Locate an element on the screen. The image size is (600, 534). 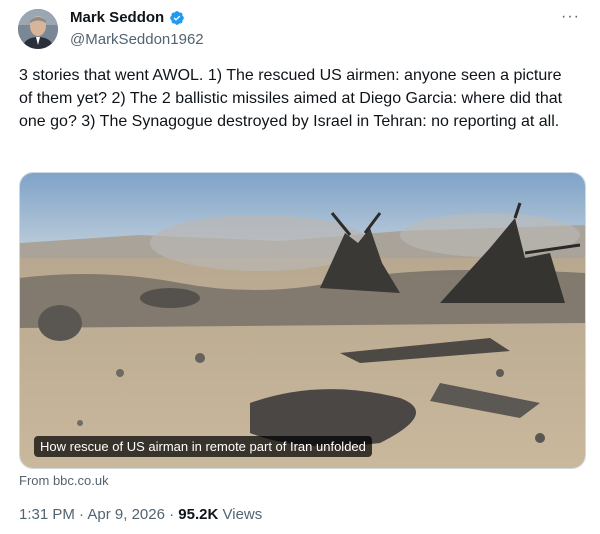
avatar-image is located at coordinates (38, 29).